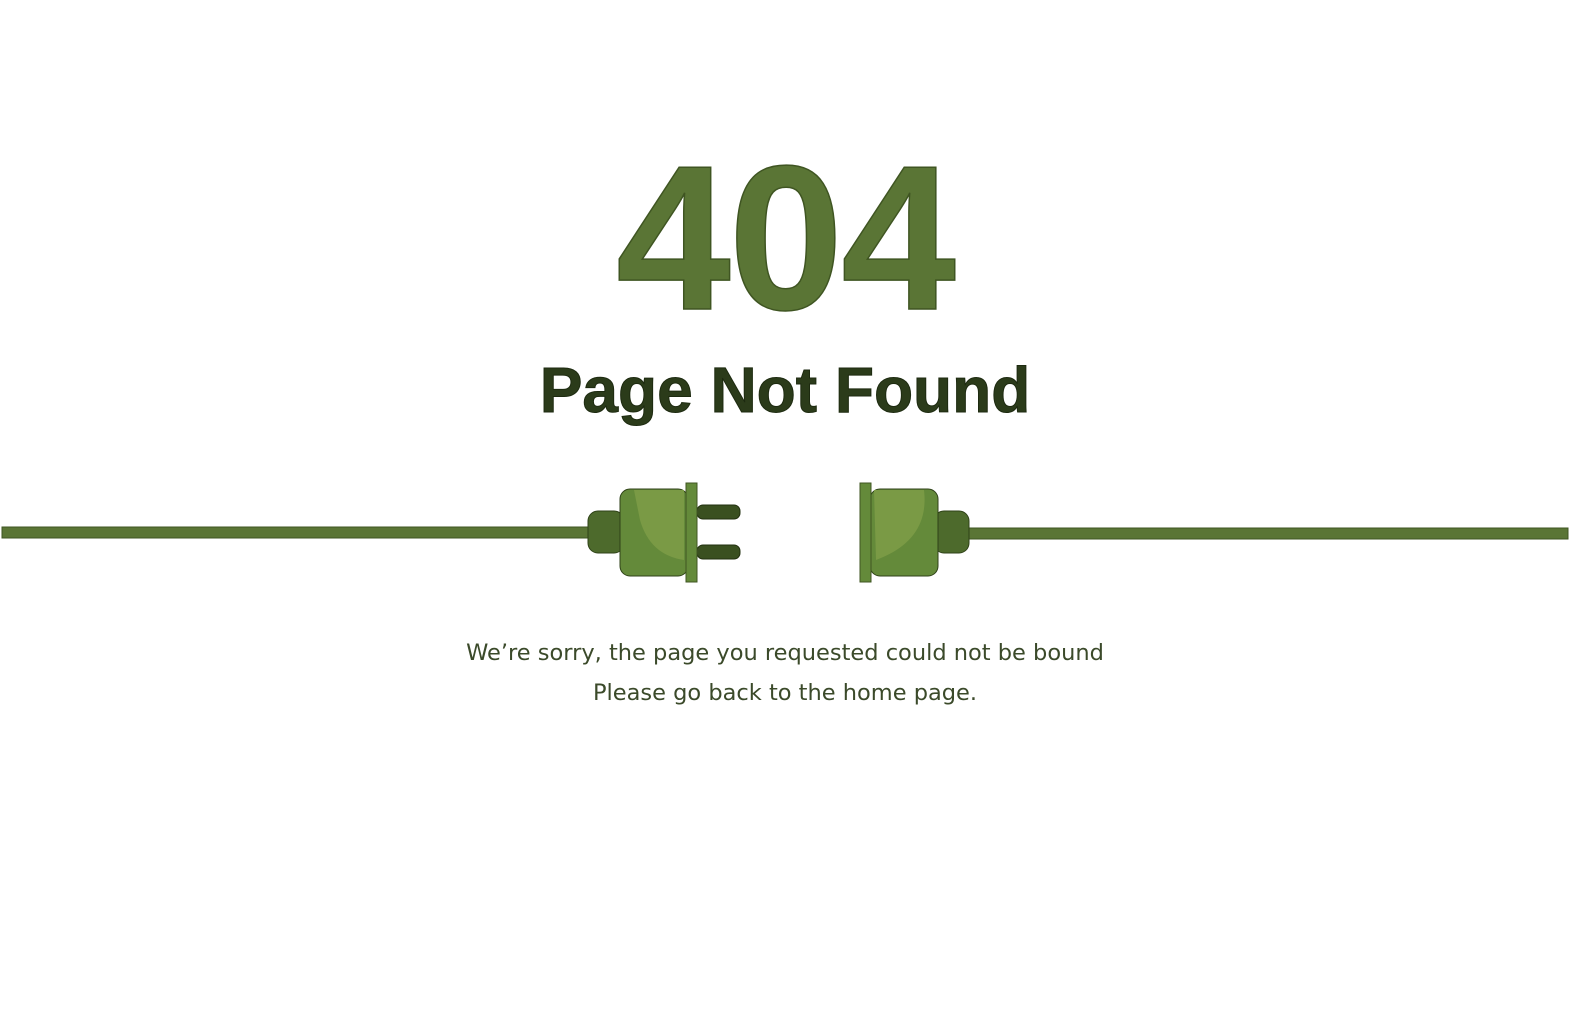 The width and height of the screenshot is (1594, 1019). What do you see at coordinates (785, 390) in the screenshot?
I see `page-title: Page Not Found` at bounding box center [785, 390].